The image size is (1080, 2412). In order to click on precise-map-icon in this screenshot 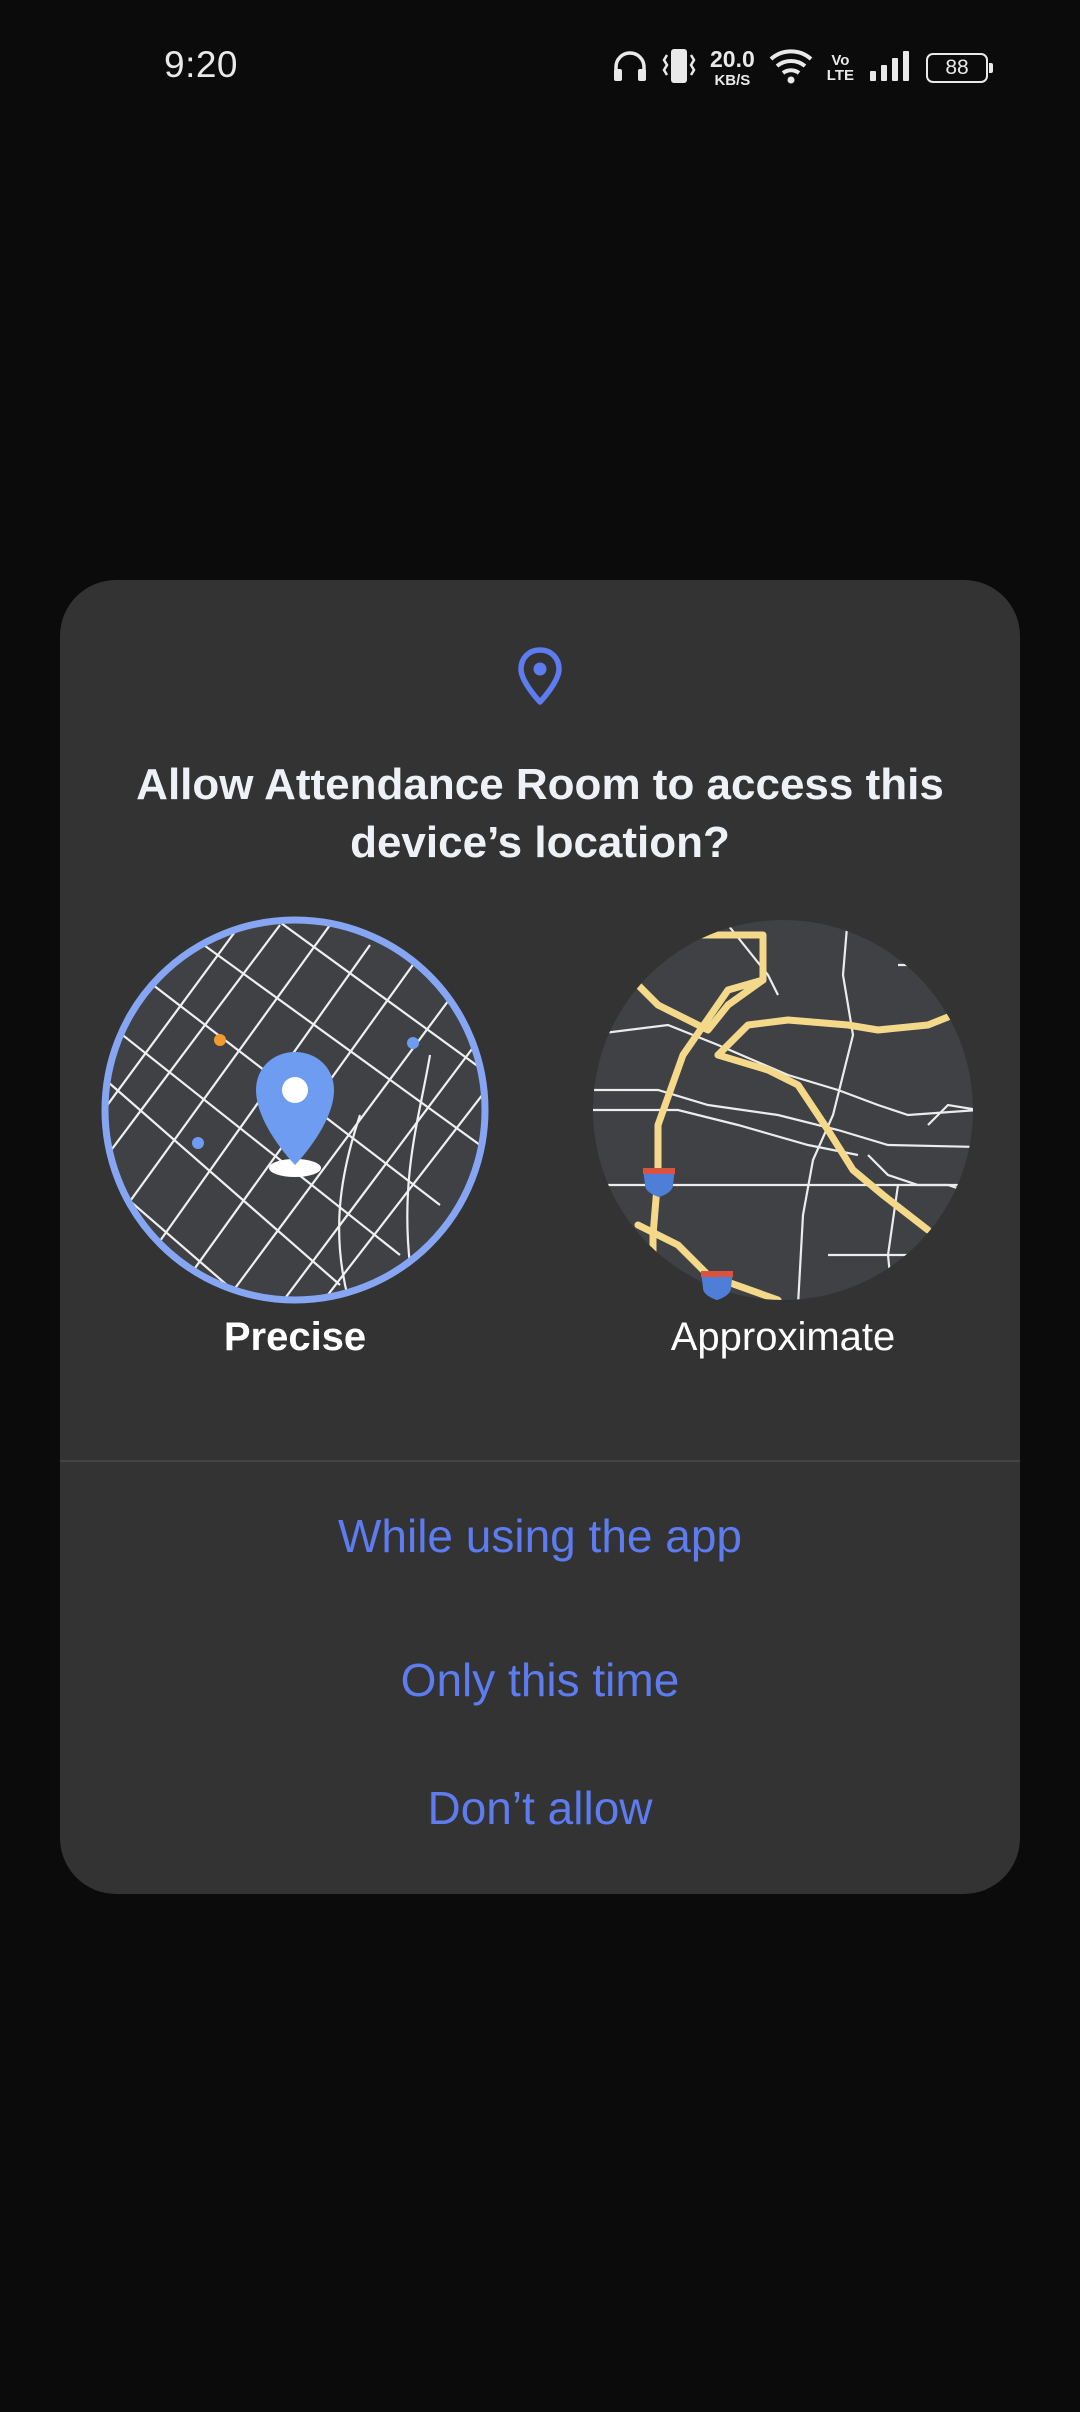, I will do `click(295, 1110)`.